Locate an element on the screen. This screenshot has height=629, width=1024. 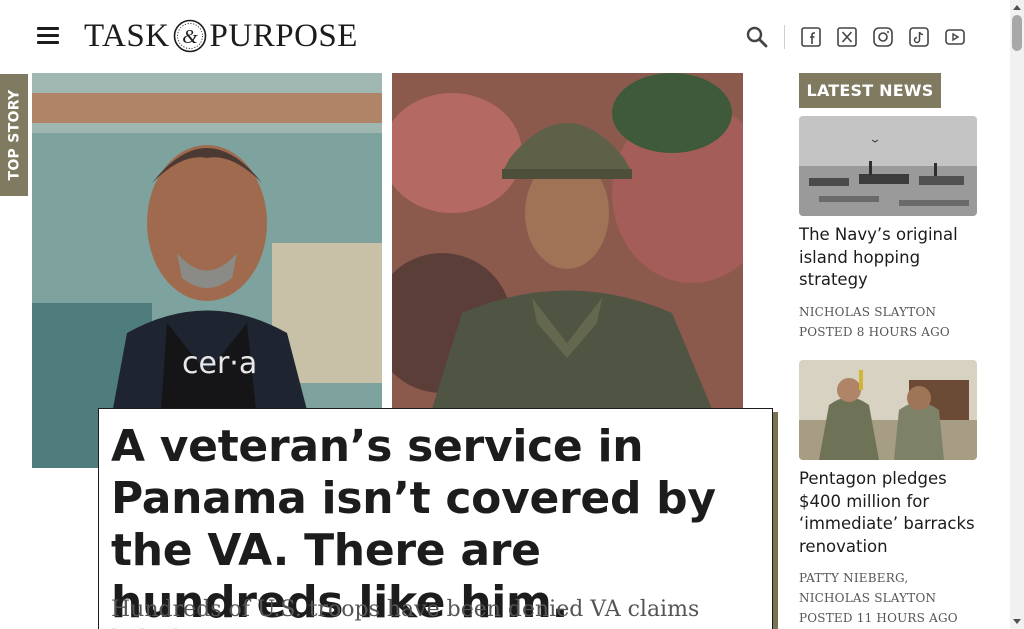
instagram-icon is located at coordinates (883, 37).